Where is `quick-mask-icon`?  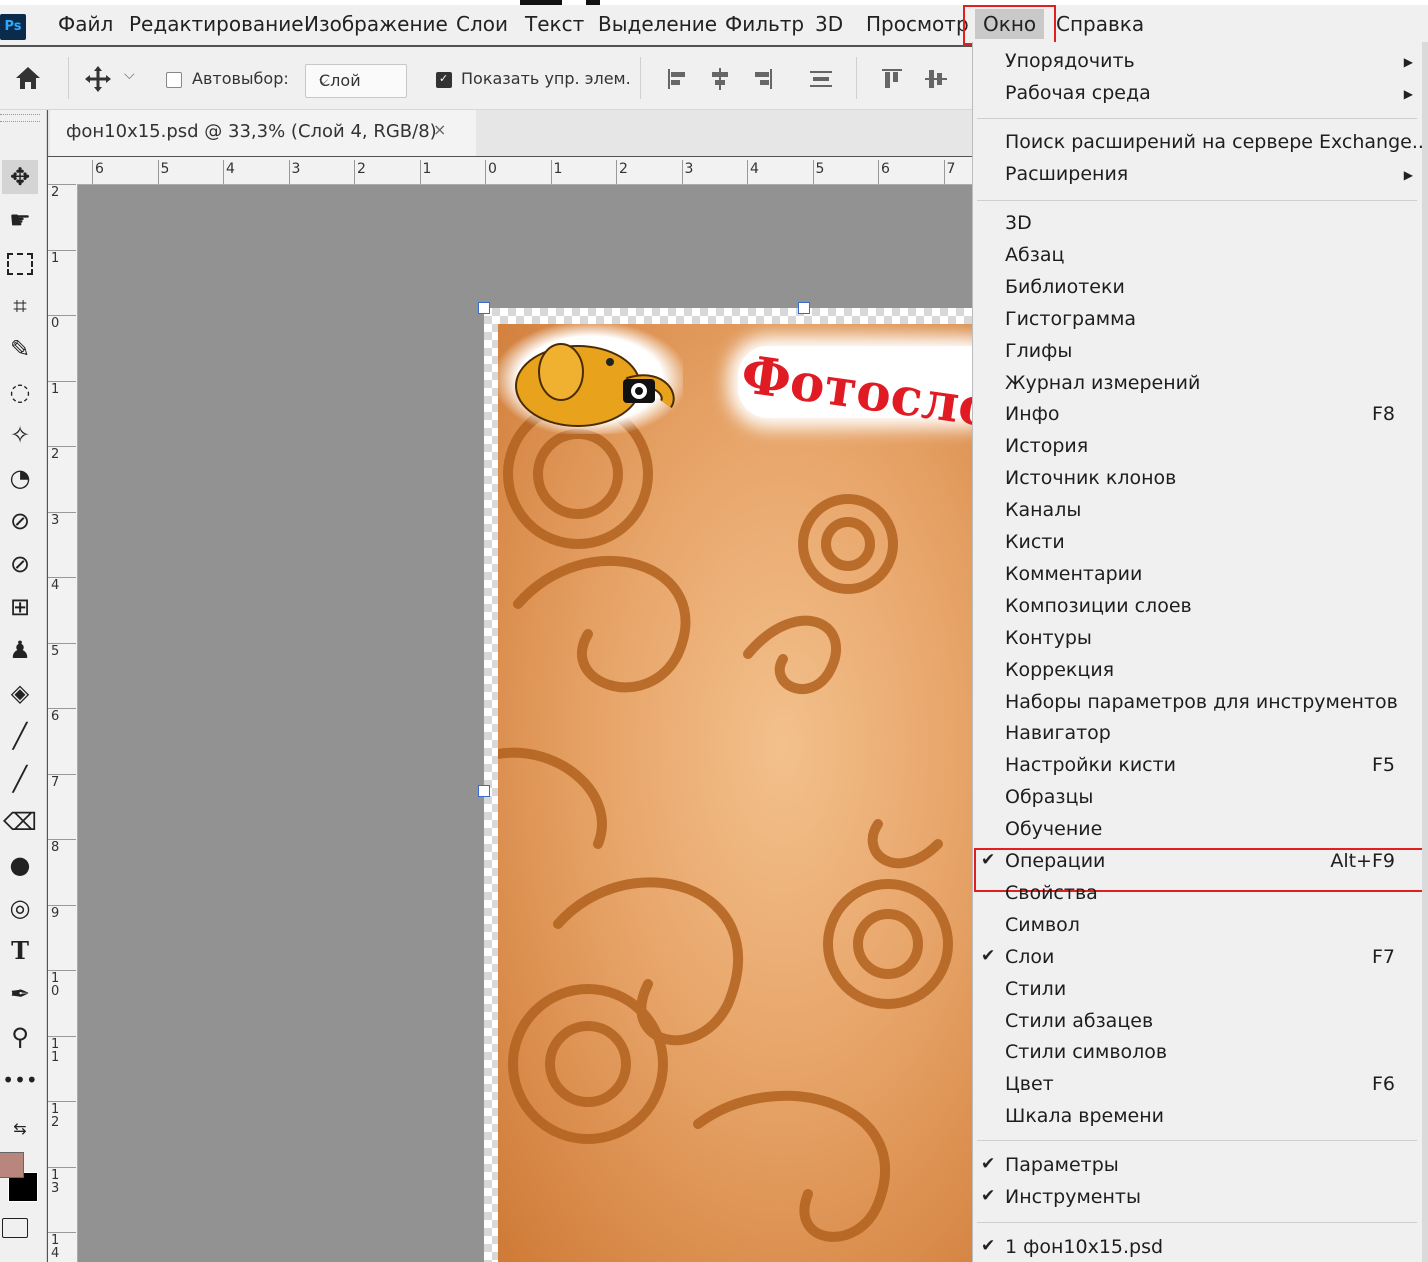
quick-mask-icon is located at coordinates (15, 1228).